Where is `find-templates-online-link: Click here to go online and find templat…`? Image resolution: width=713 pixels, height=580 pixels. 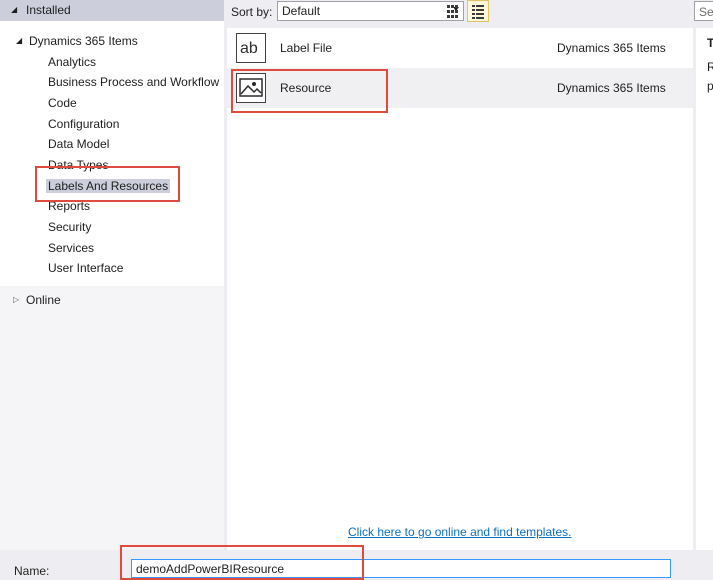
find-templates-online-link: Click here to go online and find templat… is located at coordinates (459, 532).